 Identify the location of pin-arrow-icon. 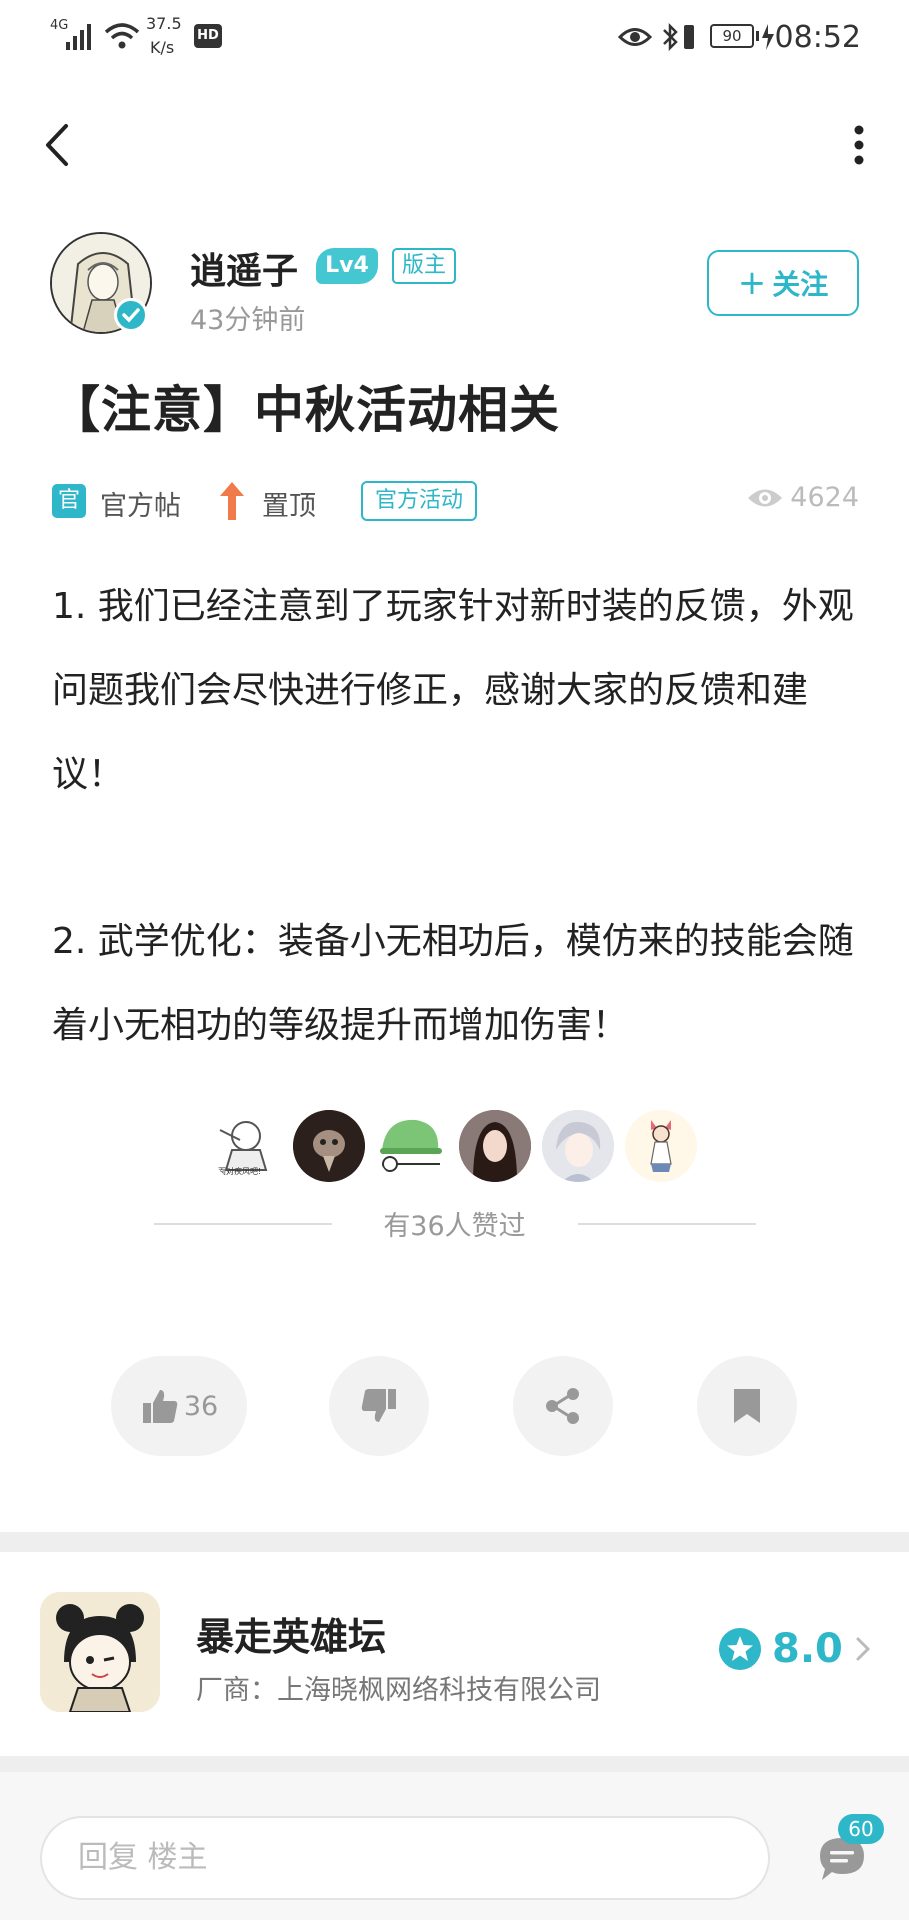
(232, 501).